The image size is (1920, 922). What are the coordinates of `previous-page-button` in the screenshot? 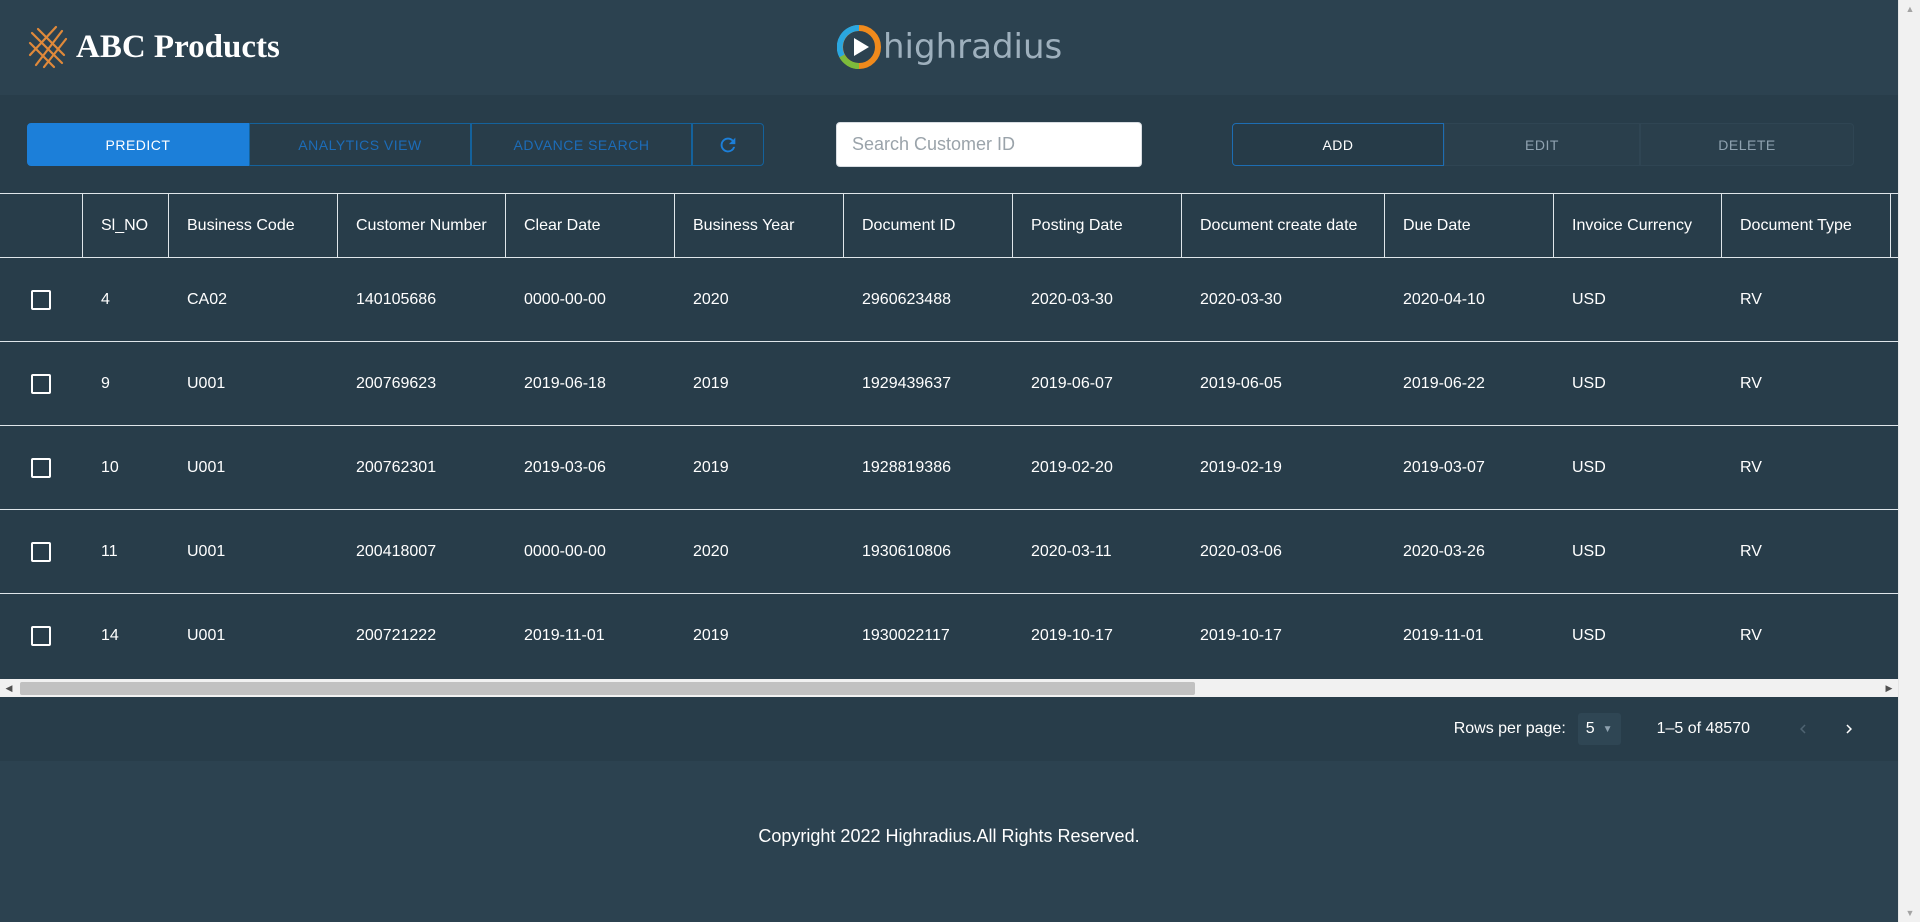 It's located at (1803, 729).